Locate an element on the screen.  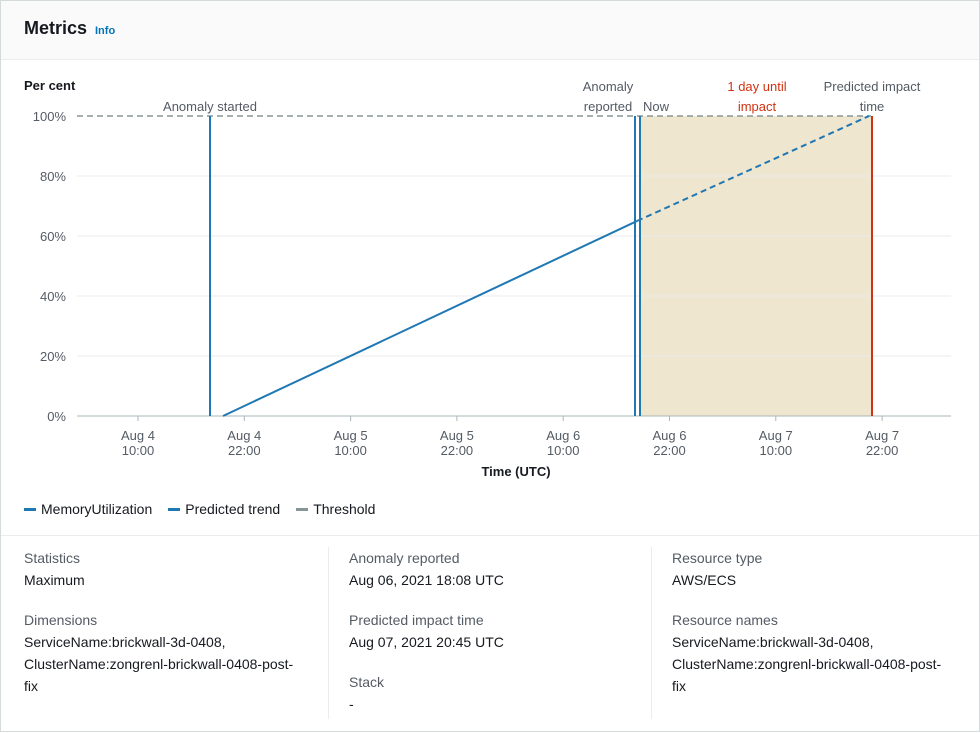
legend-threshold: Threshold is located at coordinates (335, 509).